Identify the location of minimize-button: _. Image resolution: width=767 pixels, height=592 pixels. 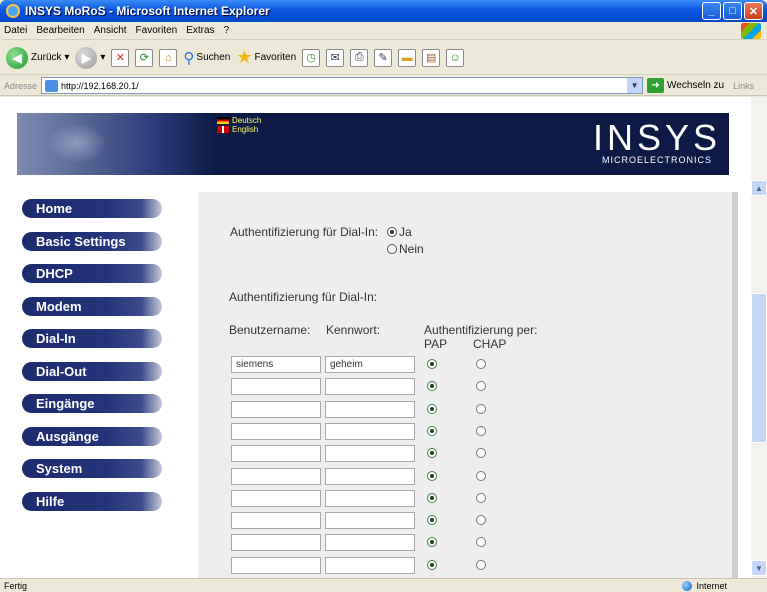
(711, 11).